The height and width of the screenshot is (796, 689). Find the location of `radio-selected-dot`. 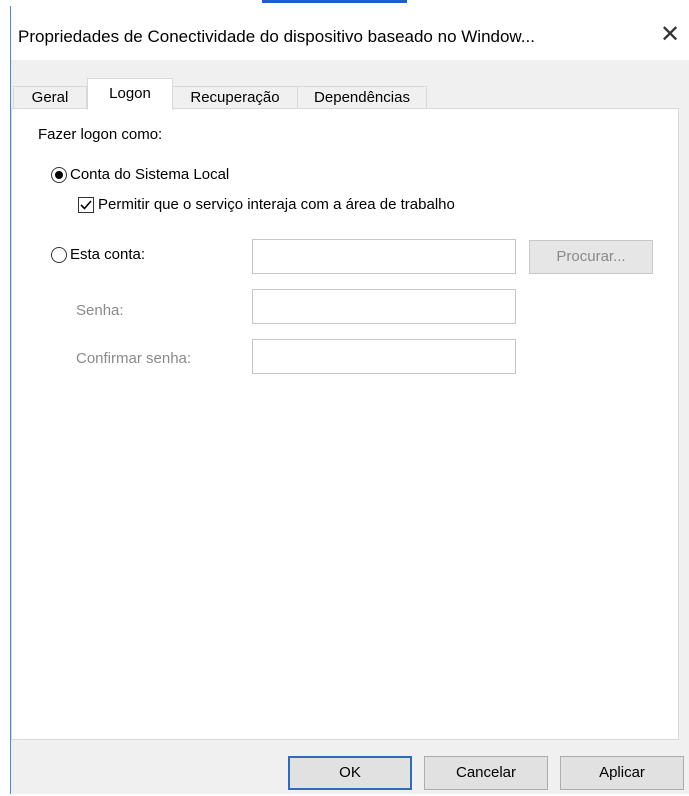

radio-selected-dot is located at coordinates (59, 175).